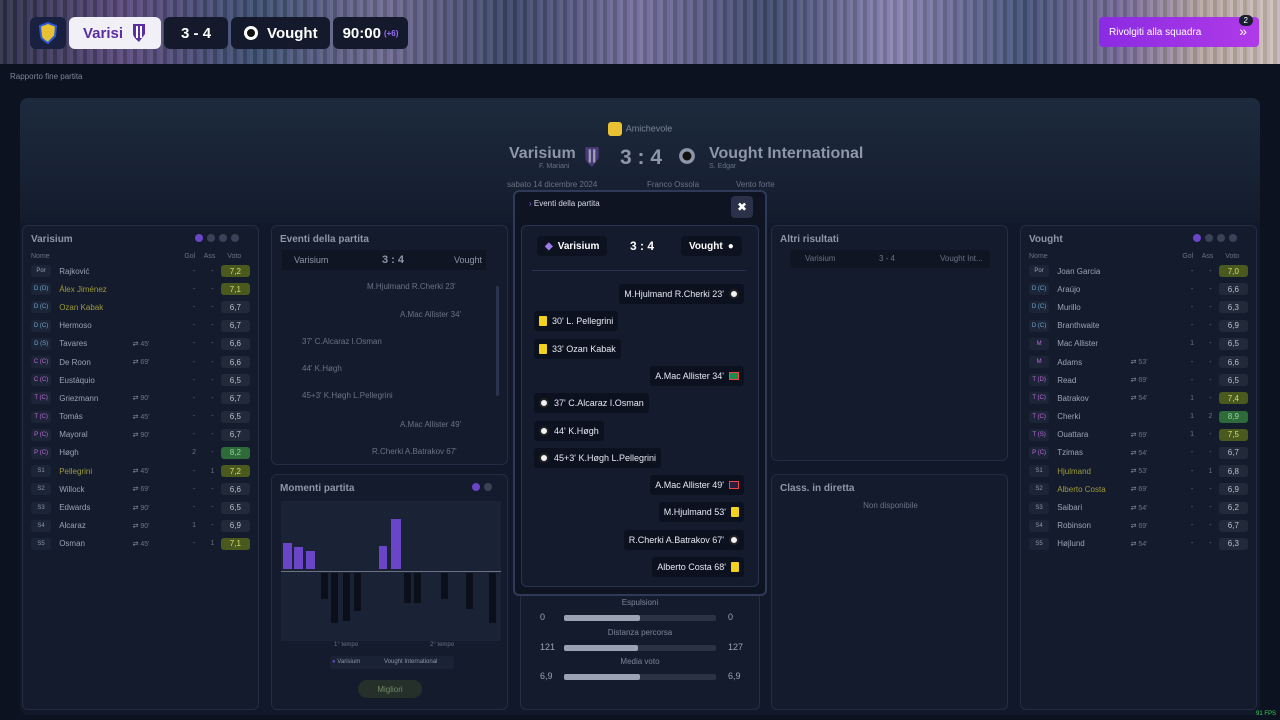 The image size is (1280, 720). What do you see at coordinates (391, 571) in the screenshot?
I see `moments-chart` at bounding box center [391, 571].